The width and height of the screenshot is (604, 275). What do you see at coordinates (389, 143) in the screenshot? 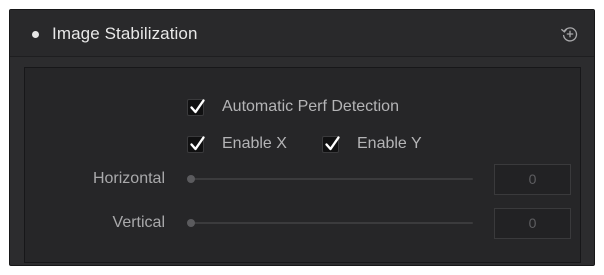
I see `enable-y-label: Enable Y` at bounding box center [389, 143].